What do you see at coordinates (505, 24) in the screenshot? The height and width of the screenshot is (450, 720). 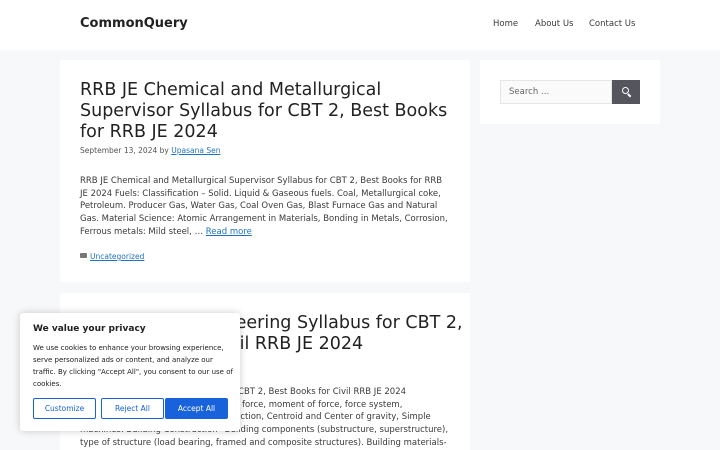 I see `nav-home: Home` at bounding box center [505, 24].